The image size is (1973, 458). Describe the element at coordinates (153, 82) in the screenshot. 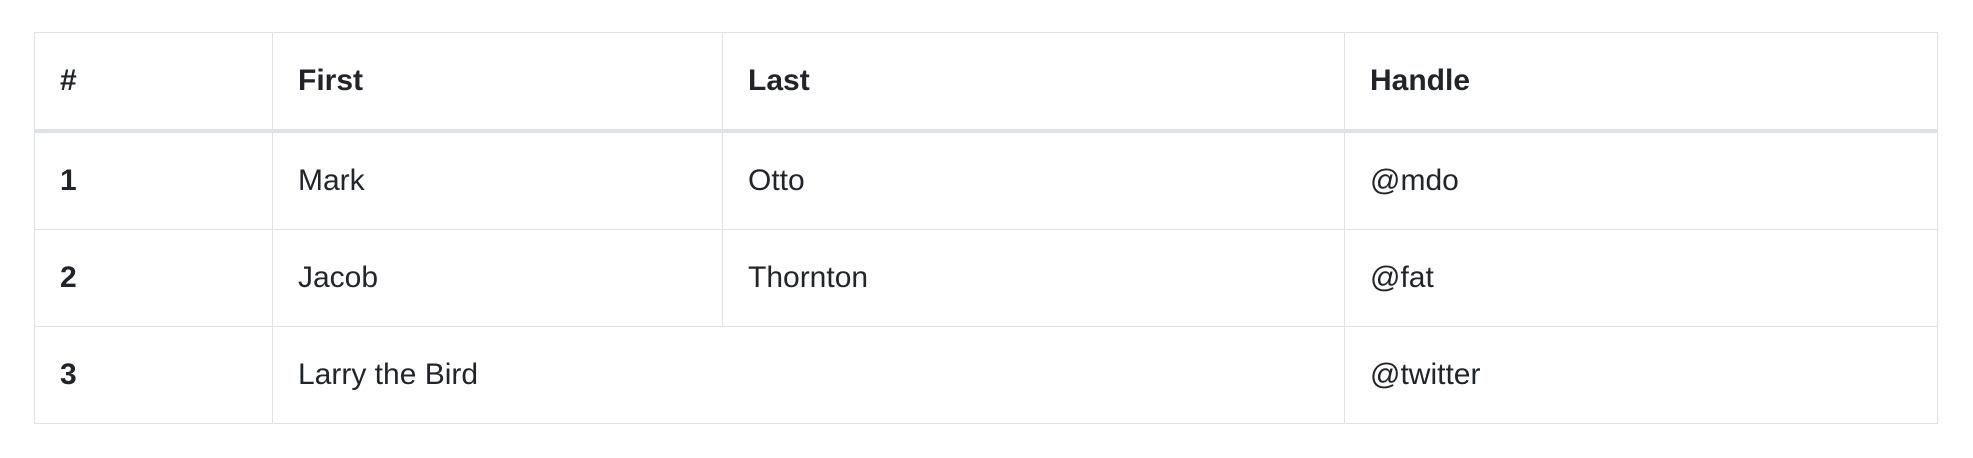

I see `column-header-number: #` at that location.